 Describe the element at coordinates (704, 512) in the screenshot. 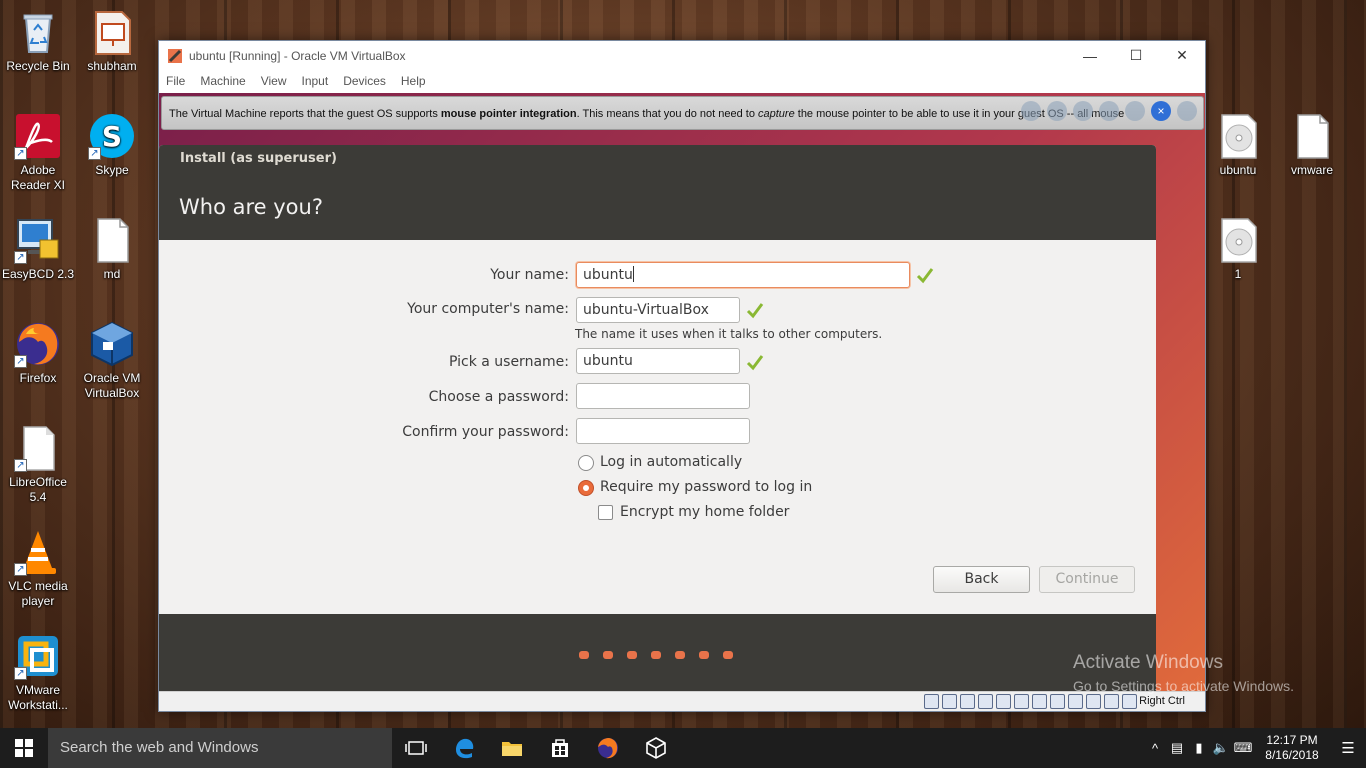

I see `encrypt-home-label: Encrypt my home folder` at that location.